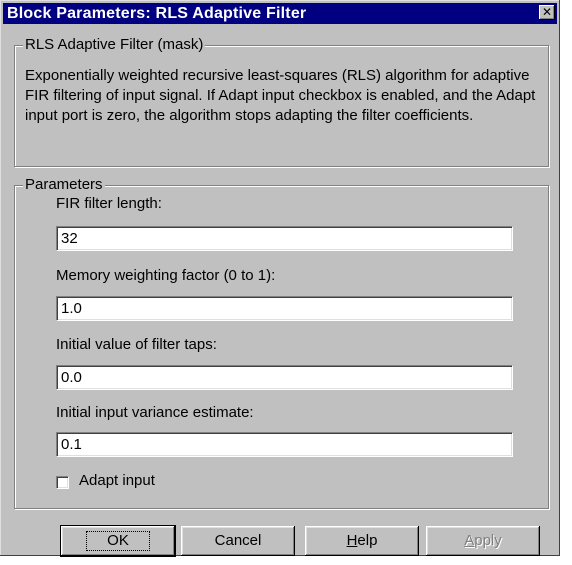 This screenshot has width=572, height=565. What do you see at coordinates (62, 482) in the screenshot?
I see `adapt-input-checkbox` at bounding box center [62, 482].